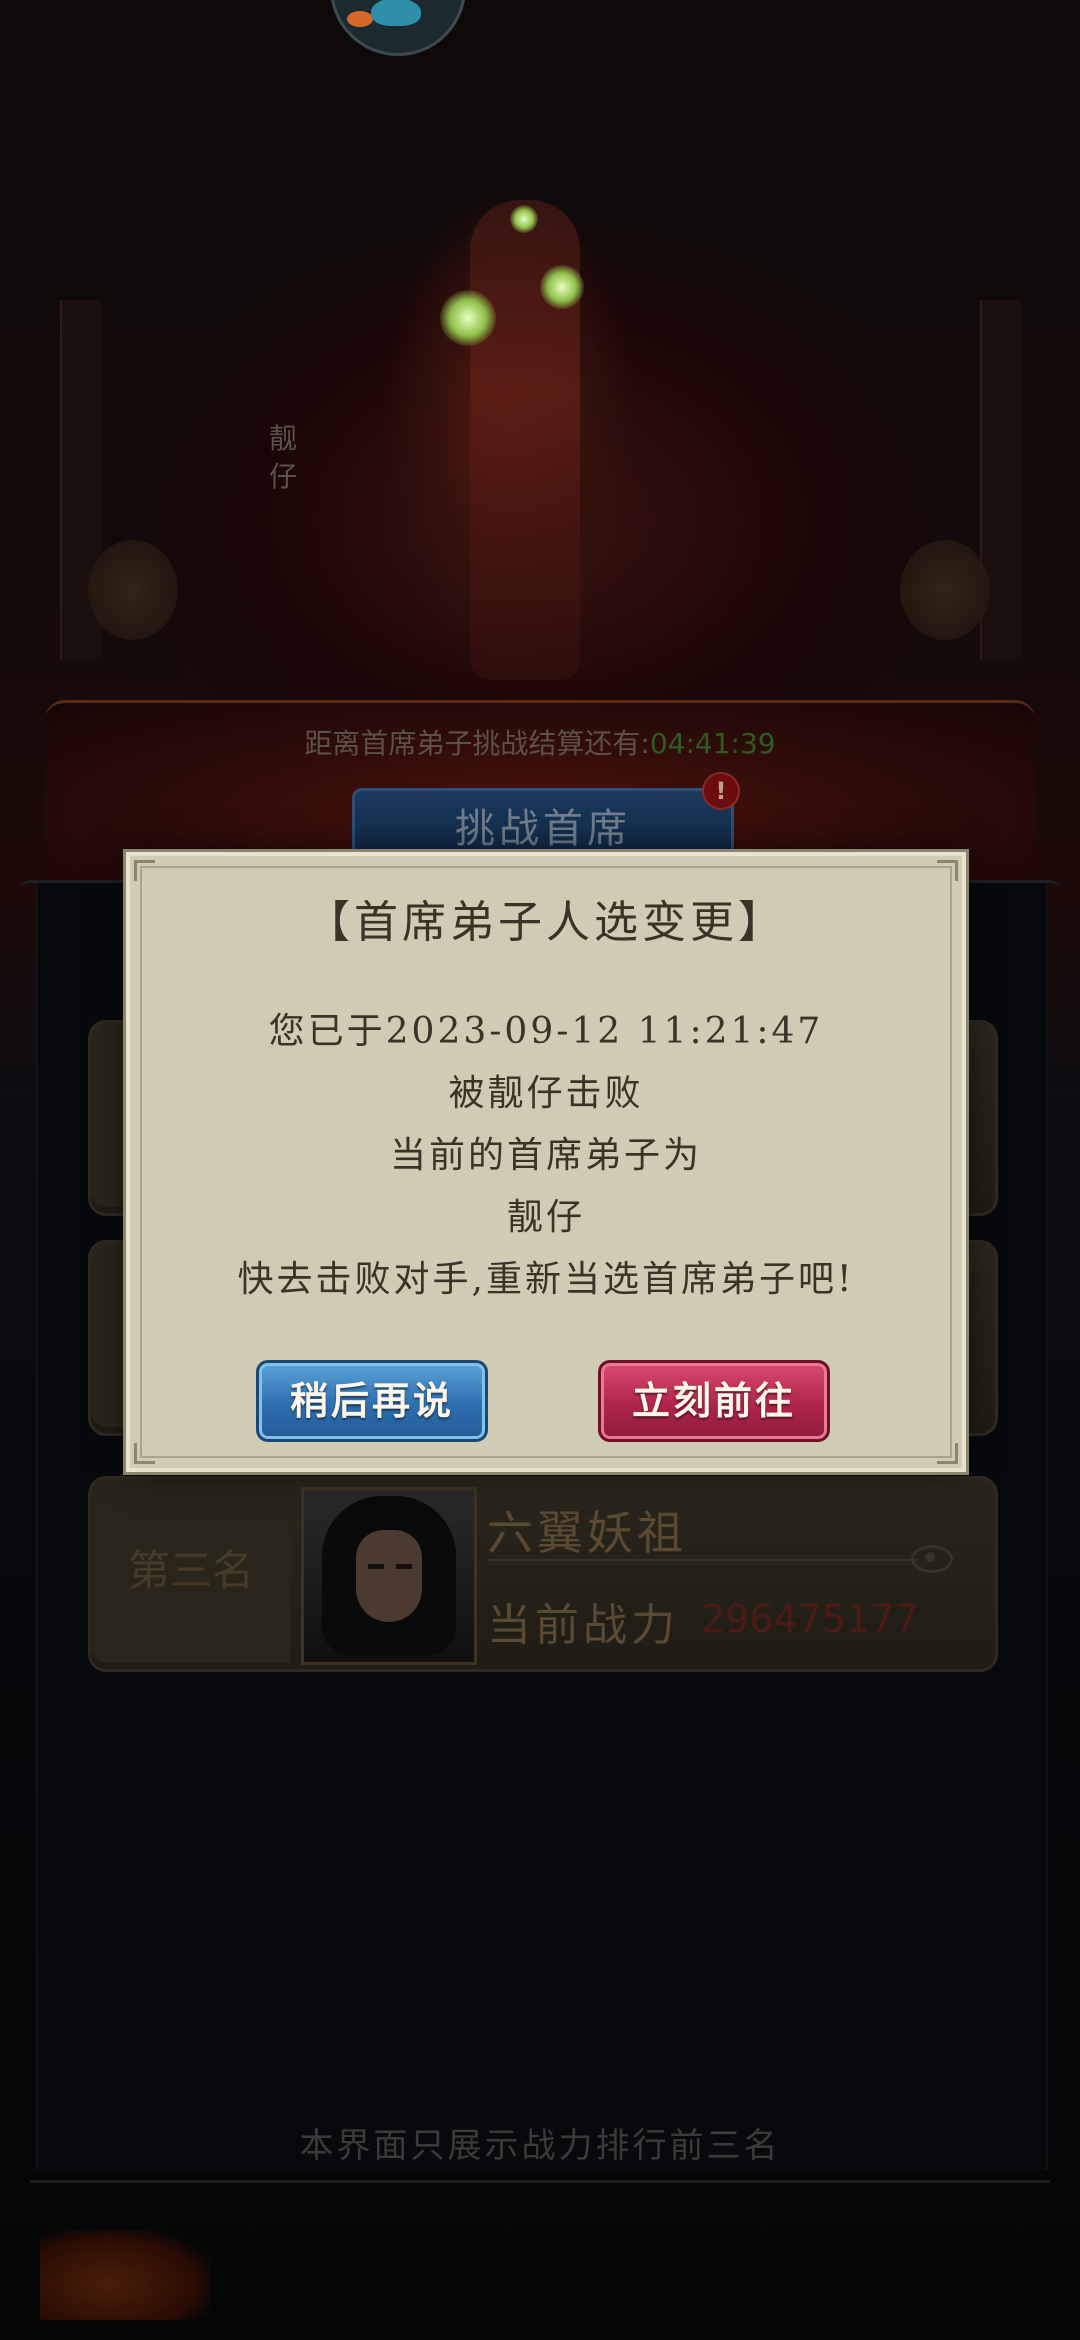  I want to click on fish-tail-icon, so click(360, 19).